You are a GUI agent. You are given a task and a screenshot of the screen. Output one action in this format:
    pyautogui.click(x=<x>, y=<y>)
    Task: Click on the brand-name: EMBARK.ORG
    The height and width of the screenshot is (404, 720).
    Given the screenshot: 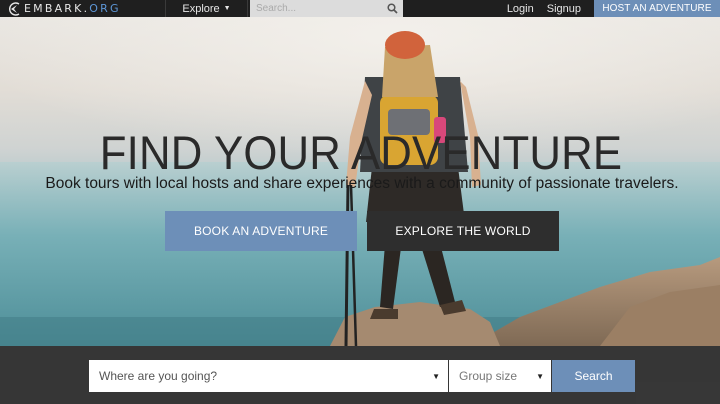 What is the action you would take?
    pyautogui.click(x=72, y=8)
    